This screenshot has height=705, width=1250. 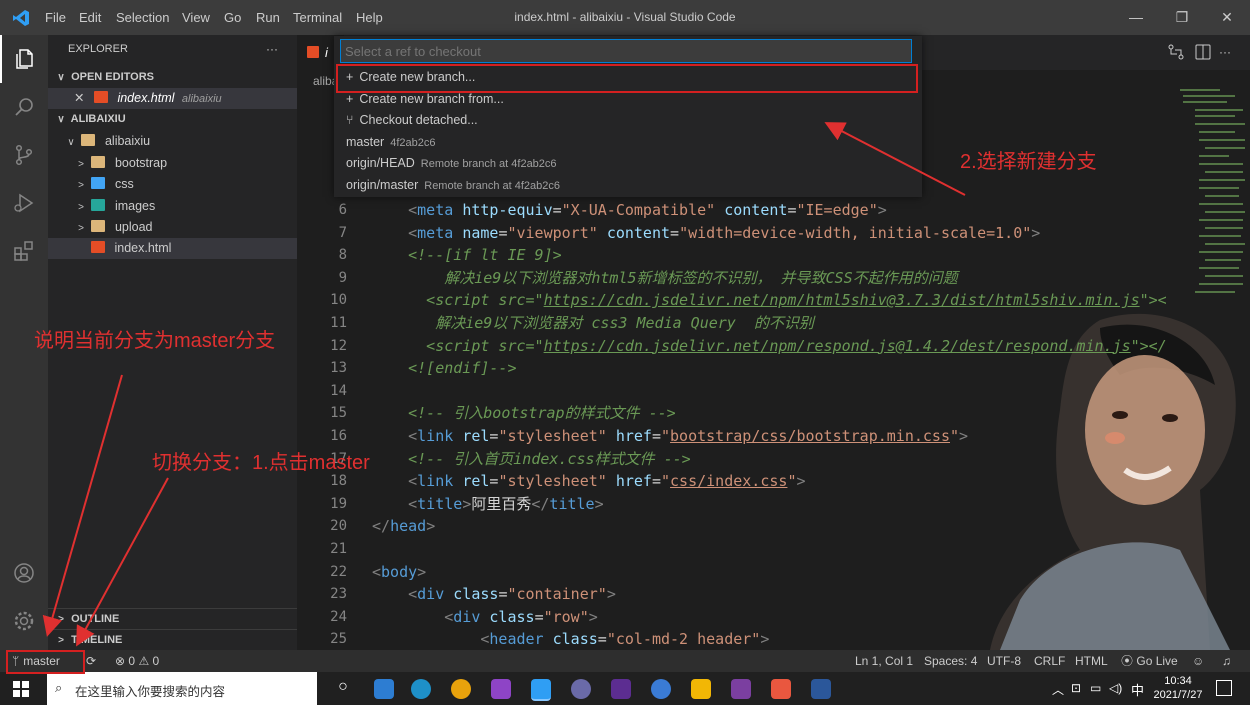 What do you see at coordinates (1028, 162) in the screenshot?
I see `annotation-step2: 2.选择新建分支` at bounding box center [1028, 162].